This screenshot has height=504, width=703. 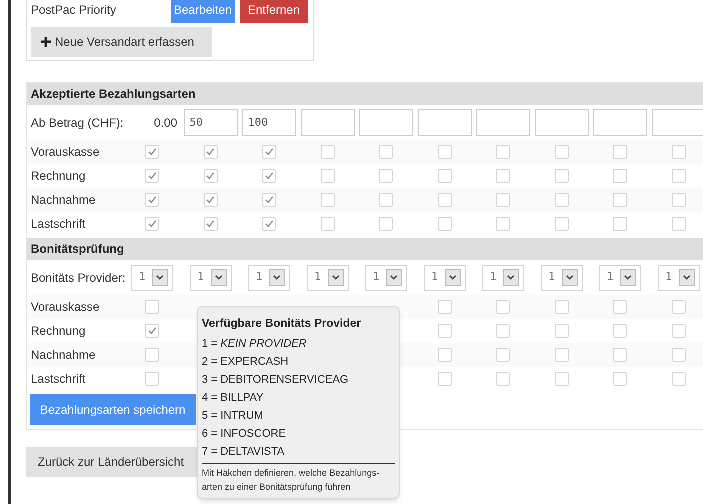 What do you see at coordinates (274, 11) in the screenshot?
I see `remove-button: Entfernen` at bounding box center [274, 11].